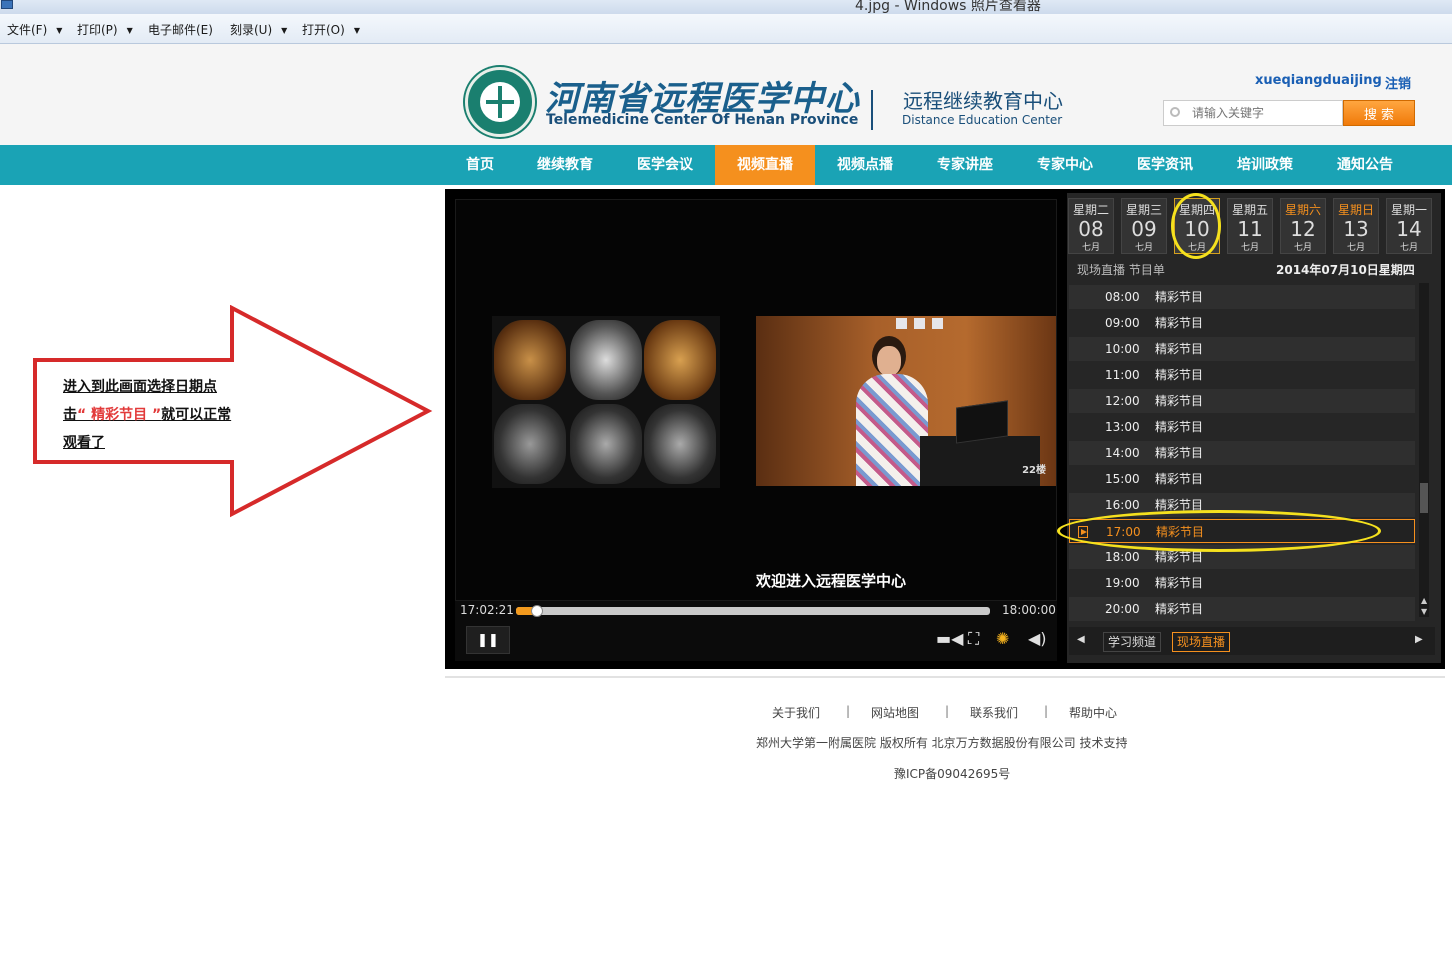 Image resolution: width=1452 pixels, height=964 pixels. What do you see at coordinates (565, 165) in the screenshot?
I see `nav-continuing-education: 继续教育` at bounding box center [565, 165].